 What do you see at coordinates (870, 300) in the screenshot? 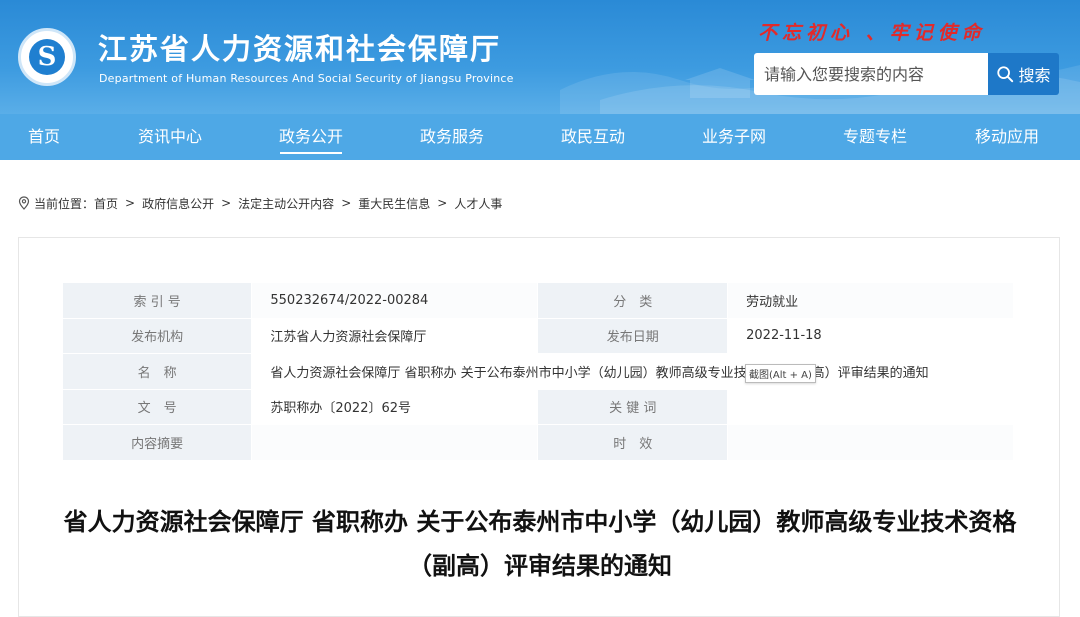
I see `category-value: 劳动就业` at bounding box center [870, 300].